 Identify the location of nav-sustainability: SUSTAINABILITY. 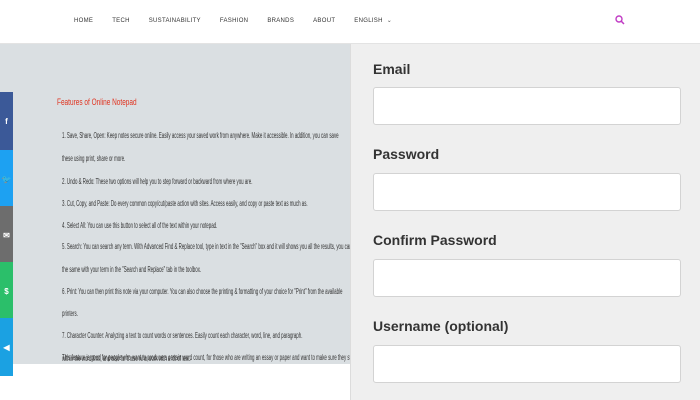
(175, 20).